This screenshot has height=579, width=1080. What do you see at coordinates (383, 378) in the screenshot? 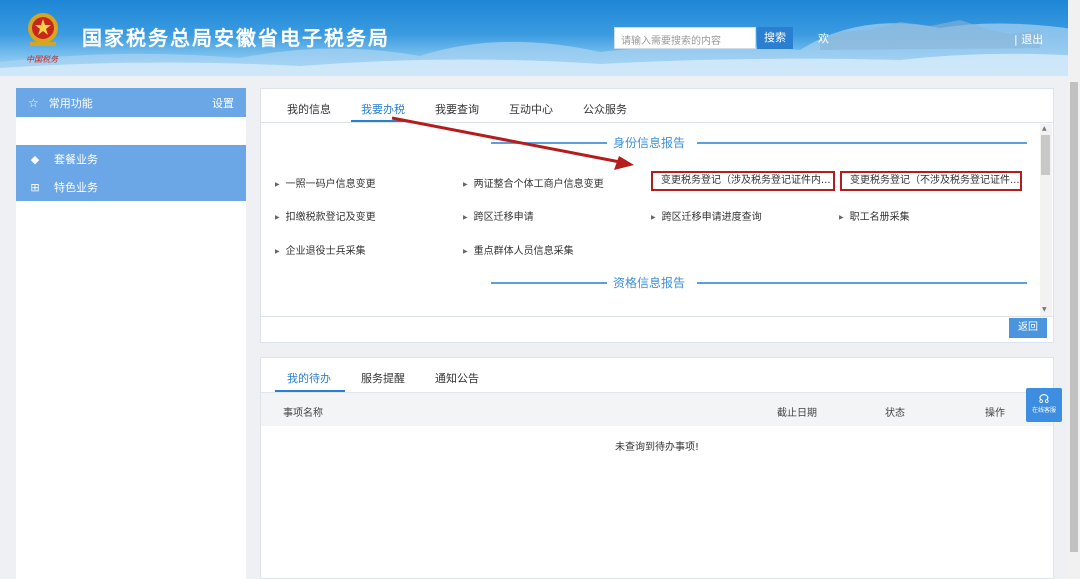
I see `tab-service-reminder: 服务提醒` at bounding box center [383, 378].